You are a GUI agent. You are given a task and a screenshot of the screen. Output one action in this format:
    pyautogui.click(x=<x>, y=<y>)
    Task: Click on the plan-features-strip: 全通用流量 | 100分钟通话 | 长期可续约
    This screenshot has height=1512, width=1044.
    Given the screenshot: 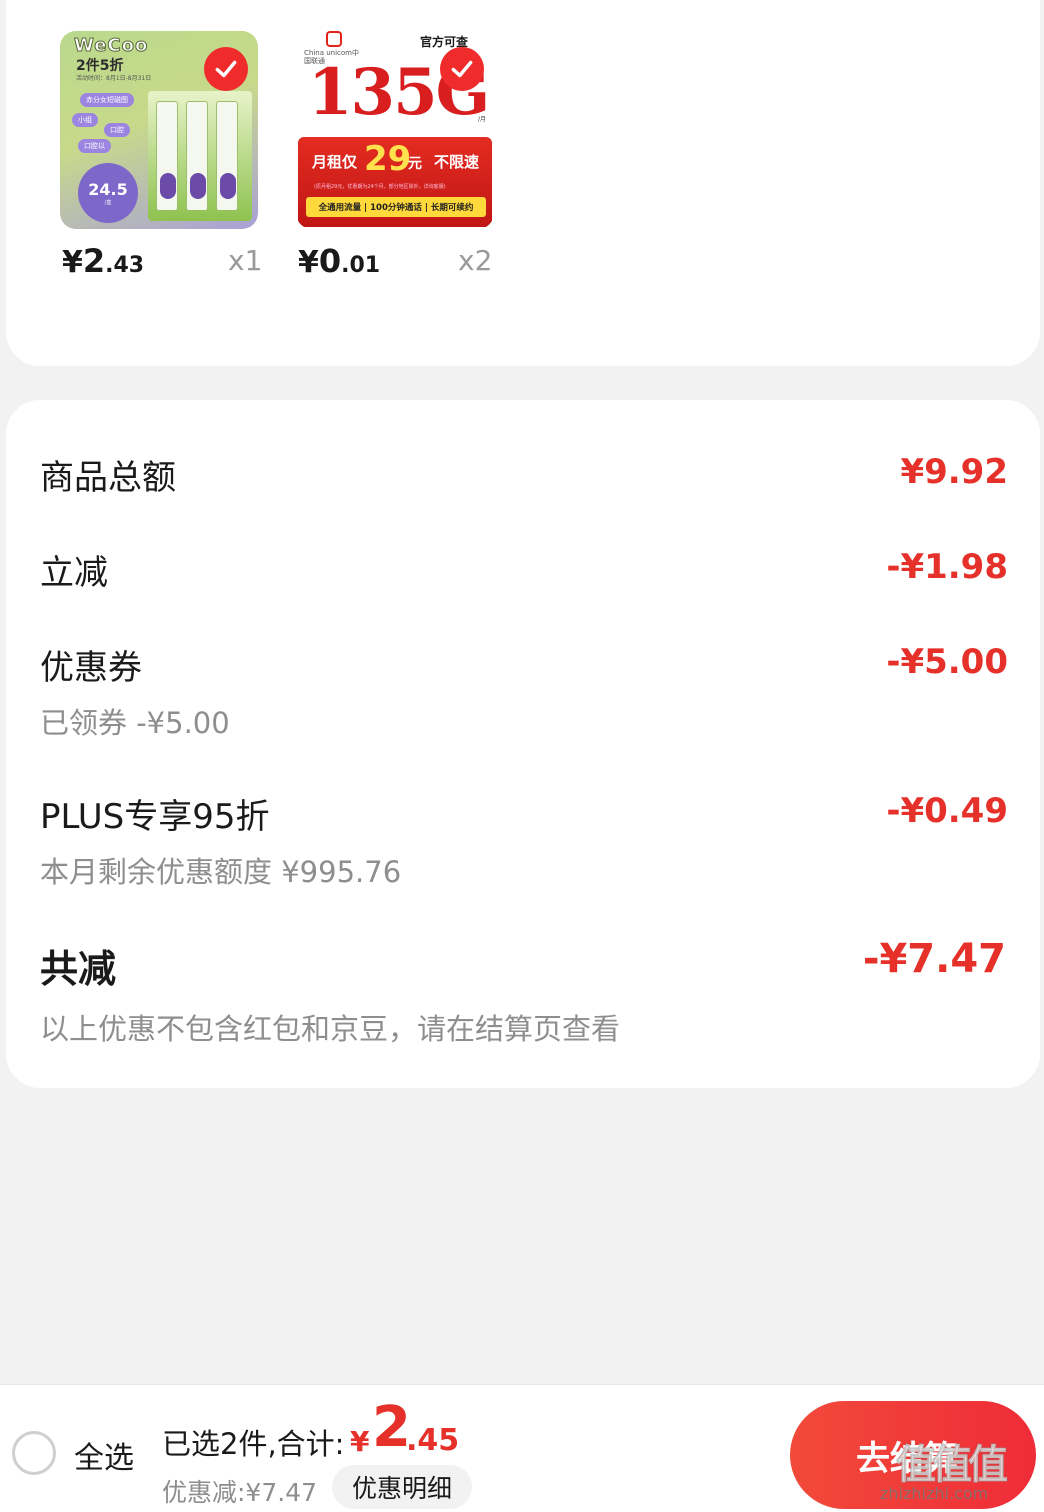 What is the action you would take?
    pyautogui.click(x=396, y=207)
    